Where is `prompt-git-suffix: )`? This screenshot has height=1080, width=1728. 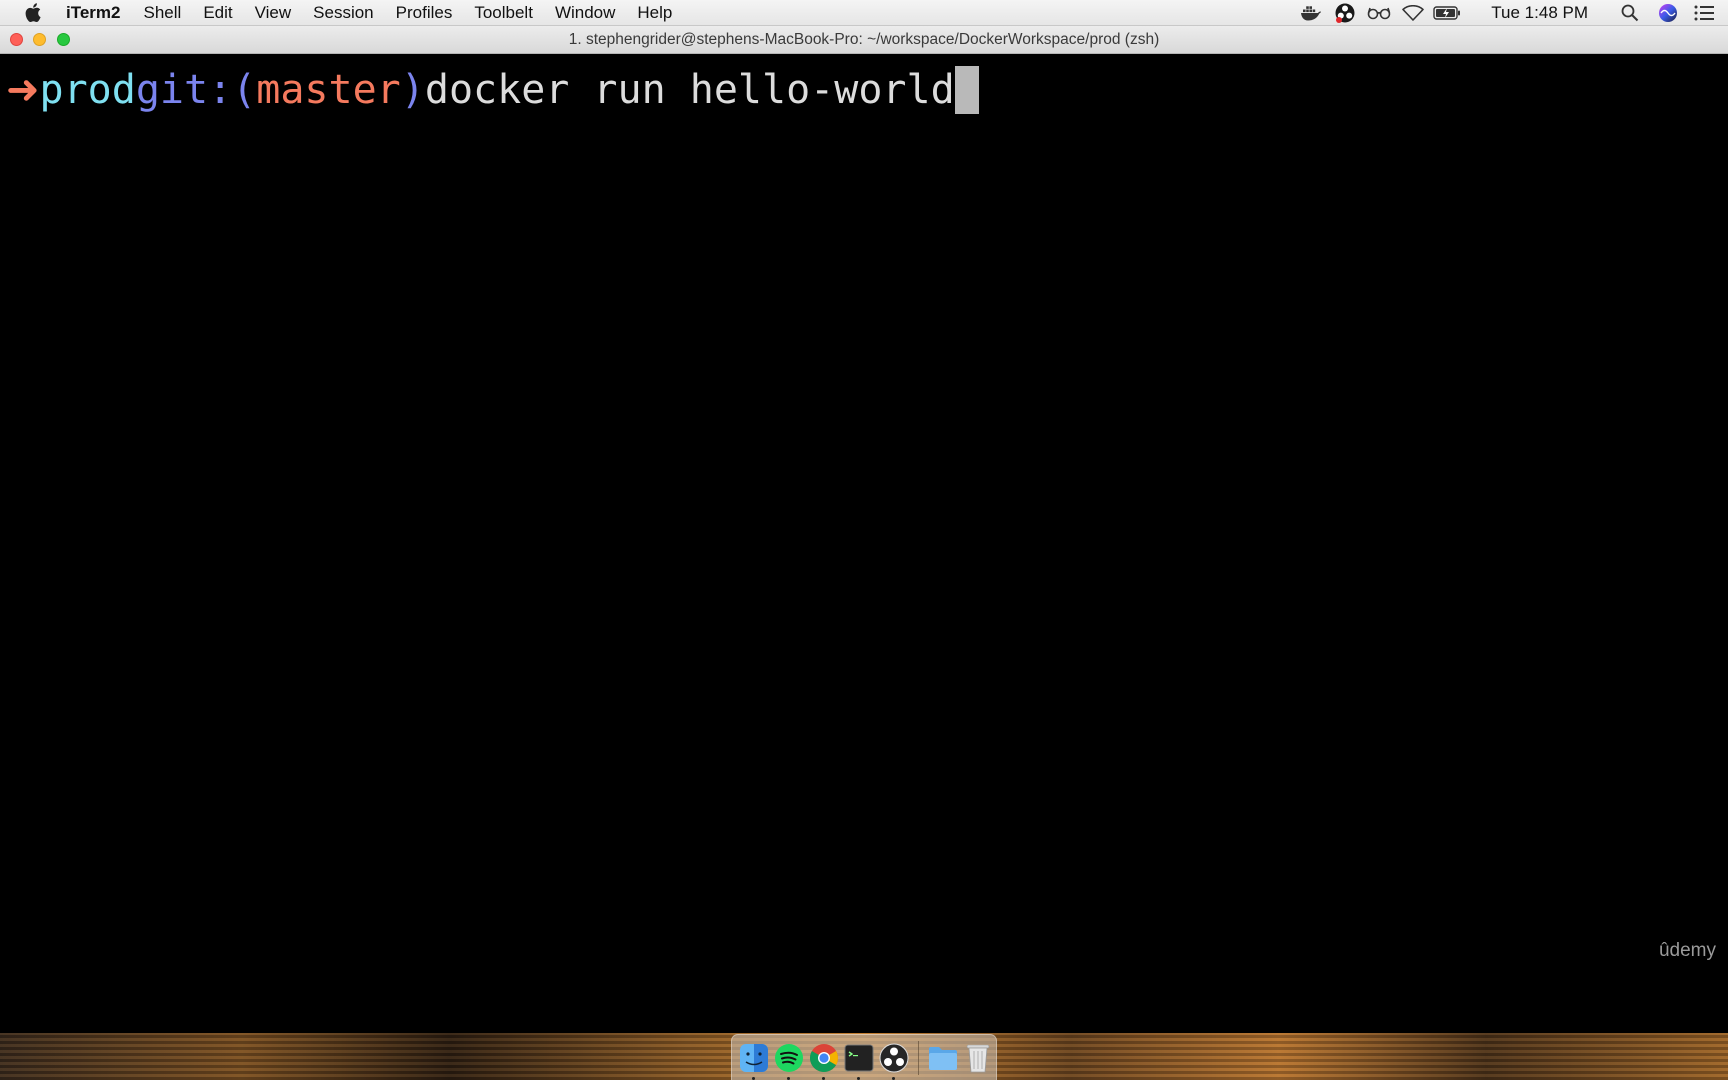 prompt-git-suffix: ) is located at coordinates (412, 90).